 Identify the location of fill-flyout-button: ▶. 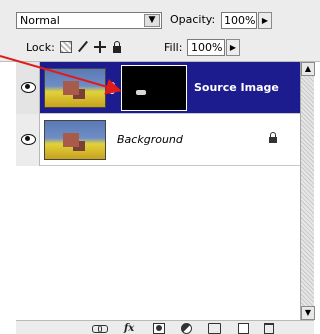
(233, 47).